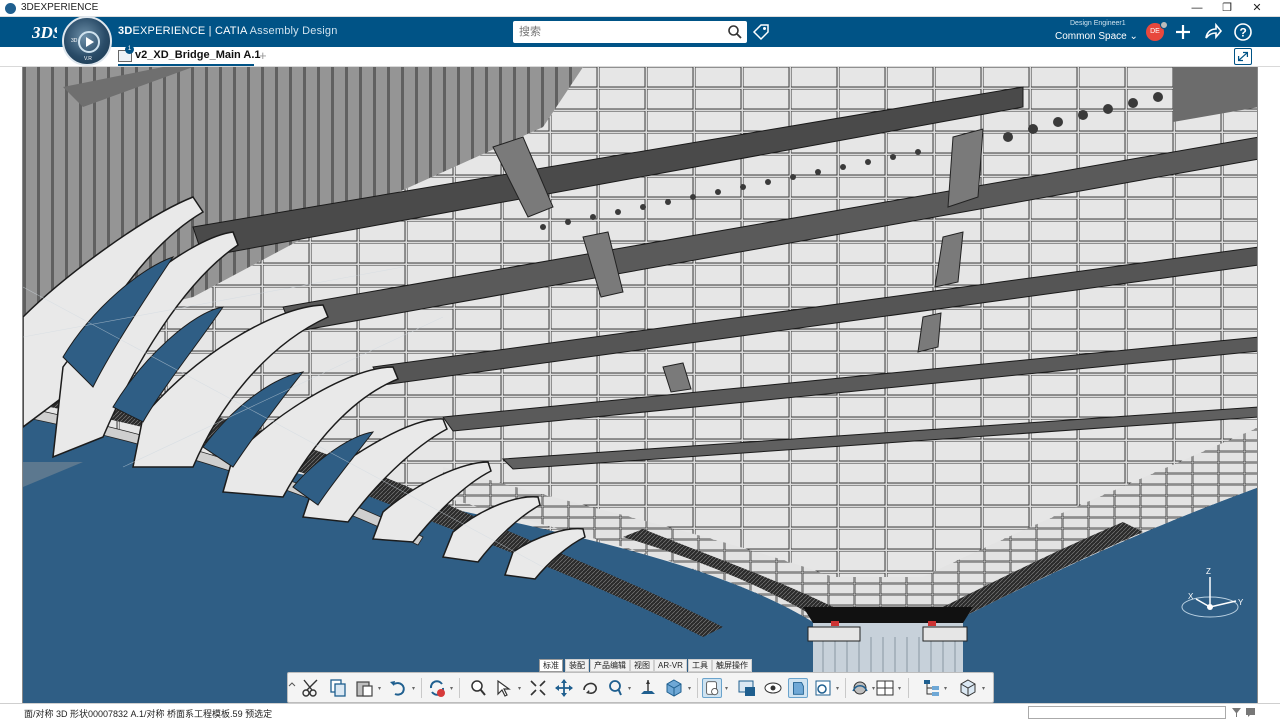  Describe the element at coordinates (735, 32) in the screenshot. I see `search-icon` at that location.